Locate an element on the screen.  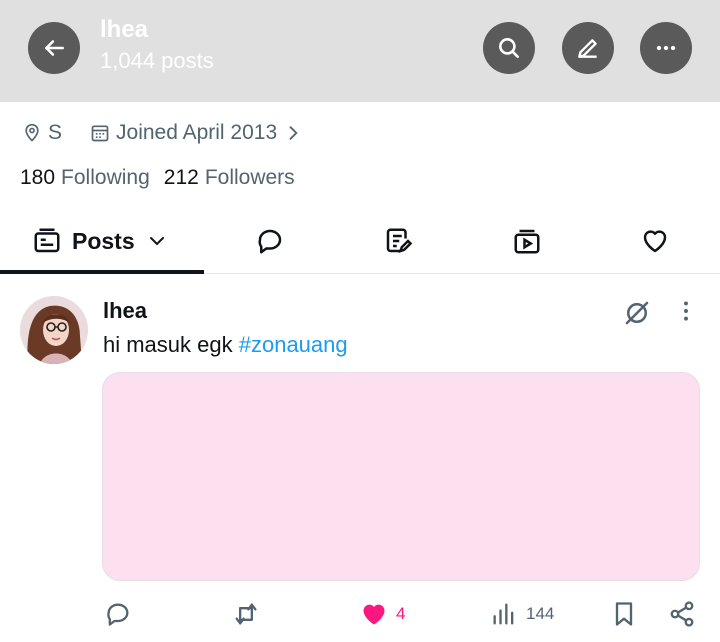
avatar-image is located at coordinates (54, 330).